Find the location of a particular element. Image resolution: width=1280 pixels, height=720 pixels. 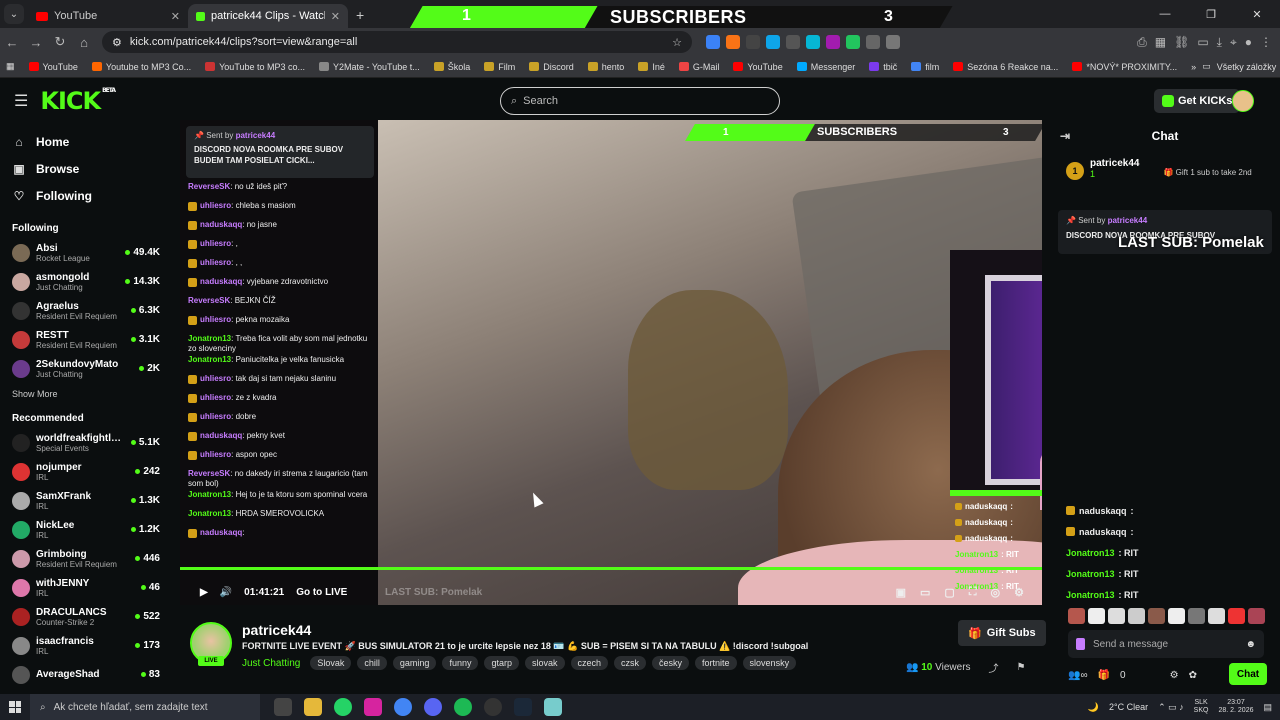

sidebar-channel: worldfreakfightle... Special Events 5.1K is located at coordinates (86, 442).